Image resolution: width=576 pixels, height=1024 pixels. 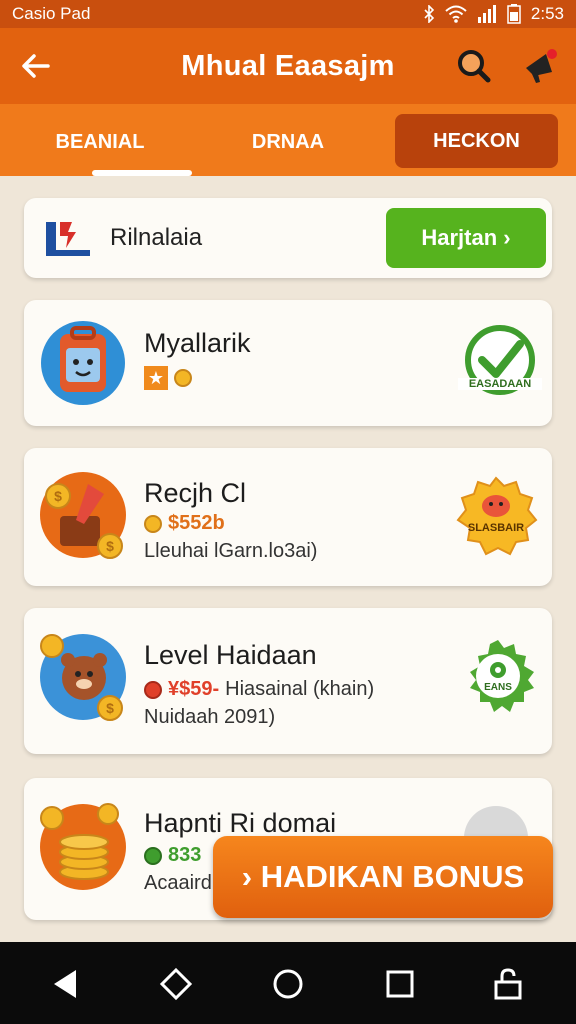 I want to click on backpack-character-icon, so click(x=83, y=363).